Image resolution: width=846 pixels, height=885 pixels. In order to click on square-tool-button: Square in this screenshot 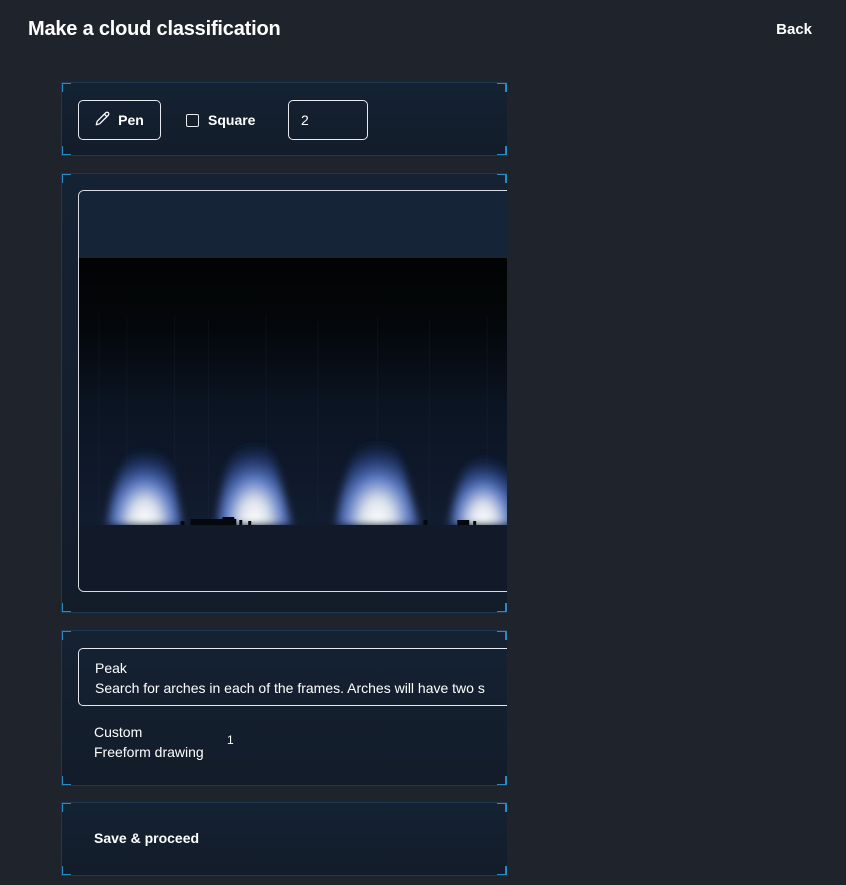, I will do `click(220, 120)`.